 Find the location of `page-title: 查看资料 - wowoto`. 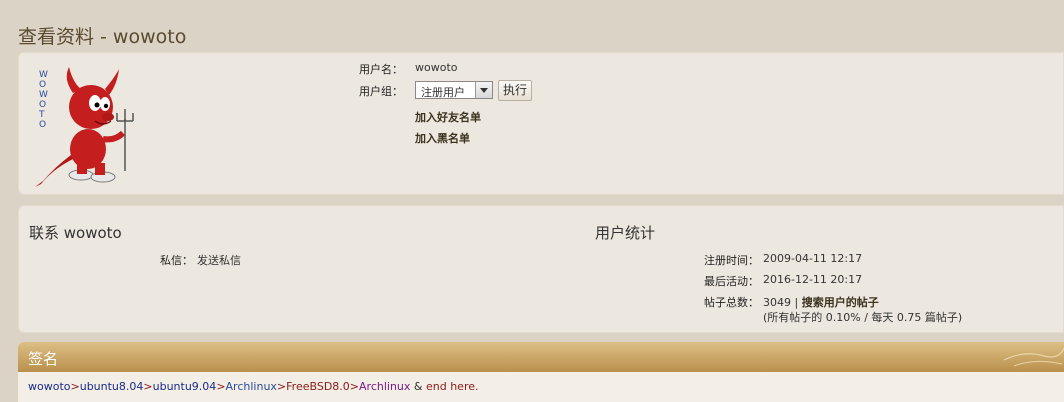

page-title: 查看资料 - wowoto is located at coordinates (102, 37).